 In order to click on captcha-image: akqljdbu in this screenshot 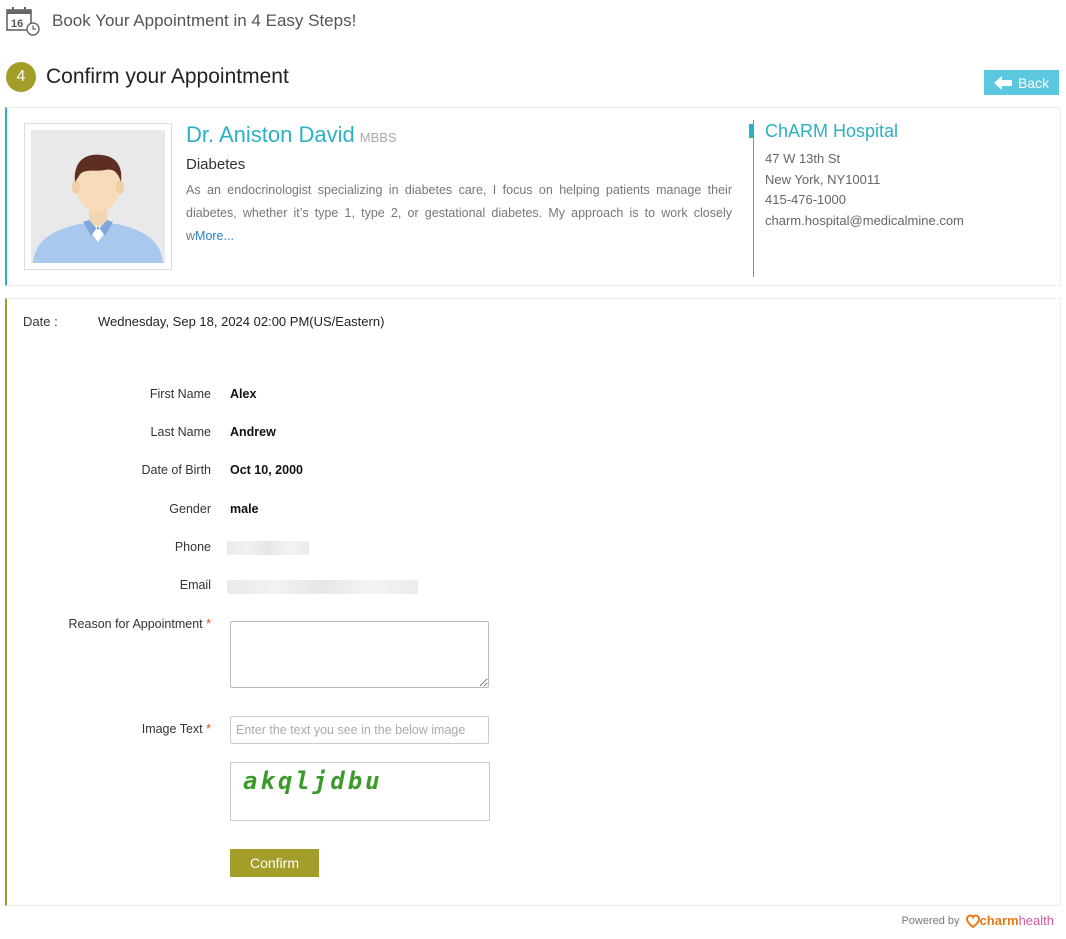, I will do `click(360, 791)`.